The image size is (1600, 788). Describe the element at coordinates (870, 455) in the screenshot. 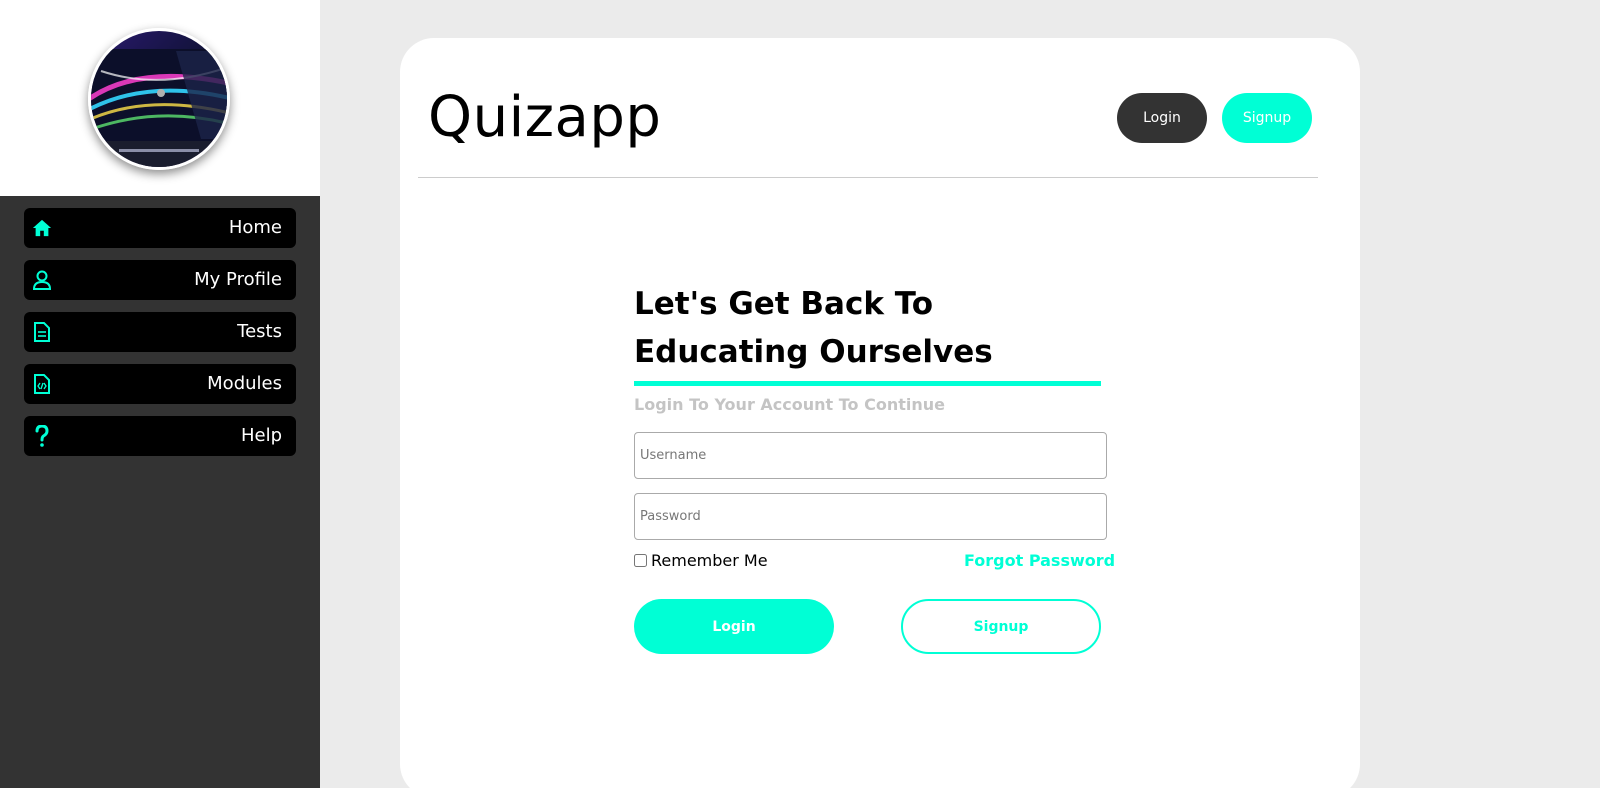

I see `username-input` at that location.